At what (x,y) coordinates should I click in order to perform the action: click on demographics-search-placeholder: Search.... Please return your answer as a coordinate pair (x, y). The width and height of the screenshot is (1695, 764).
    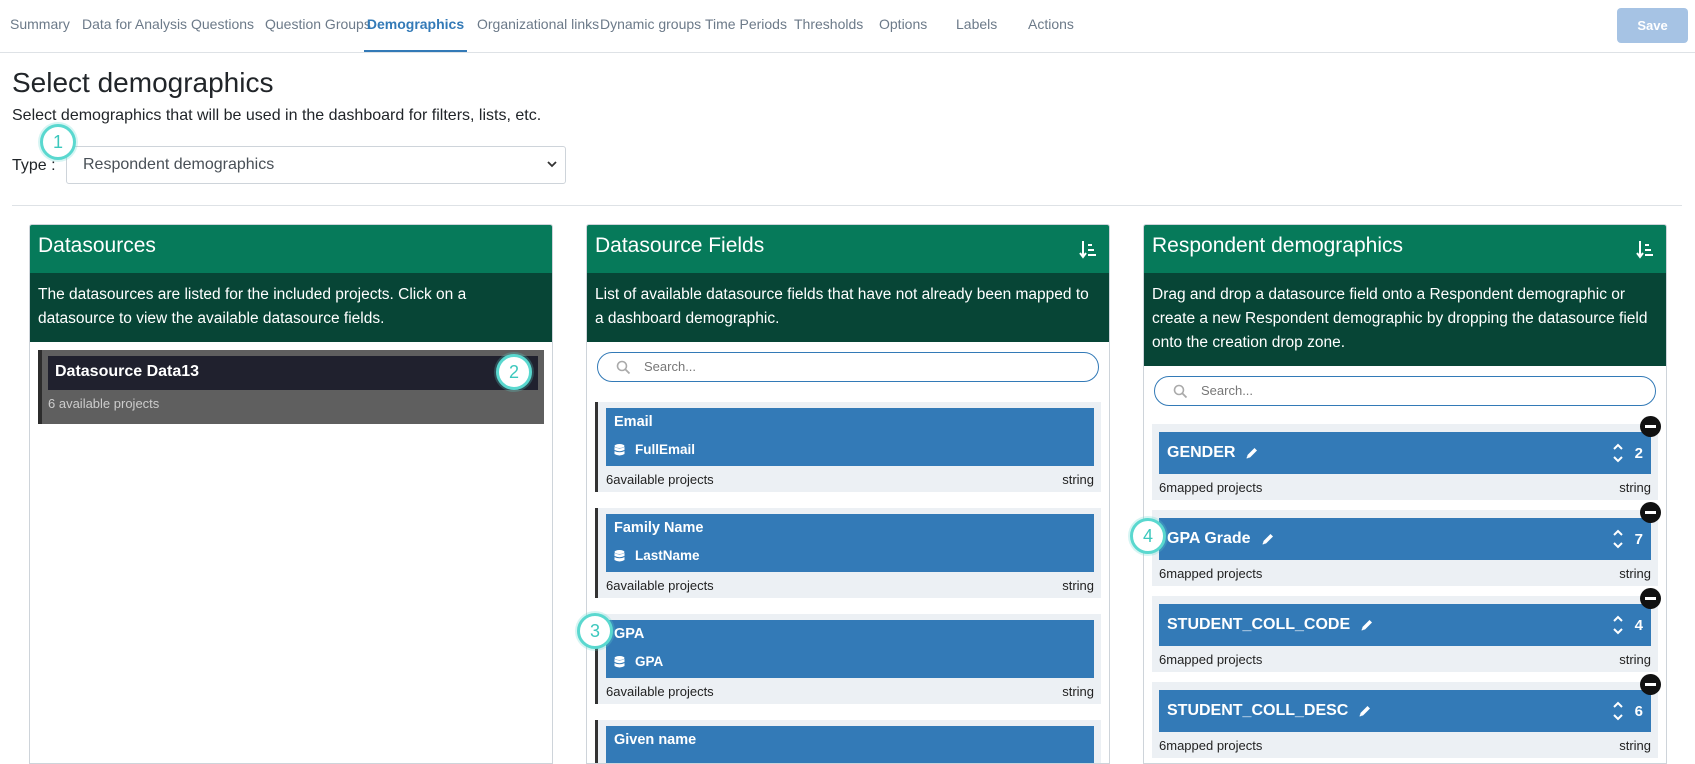
    Looking at the image, I should click on (1227, 390).